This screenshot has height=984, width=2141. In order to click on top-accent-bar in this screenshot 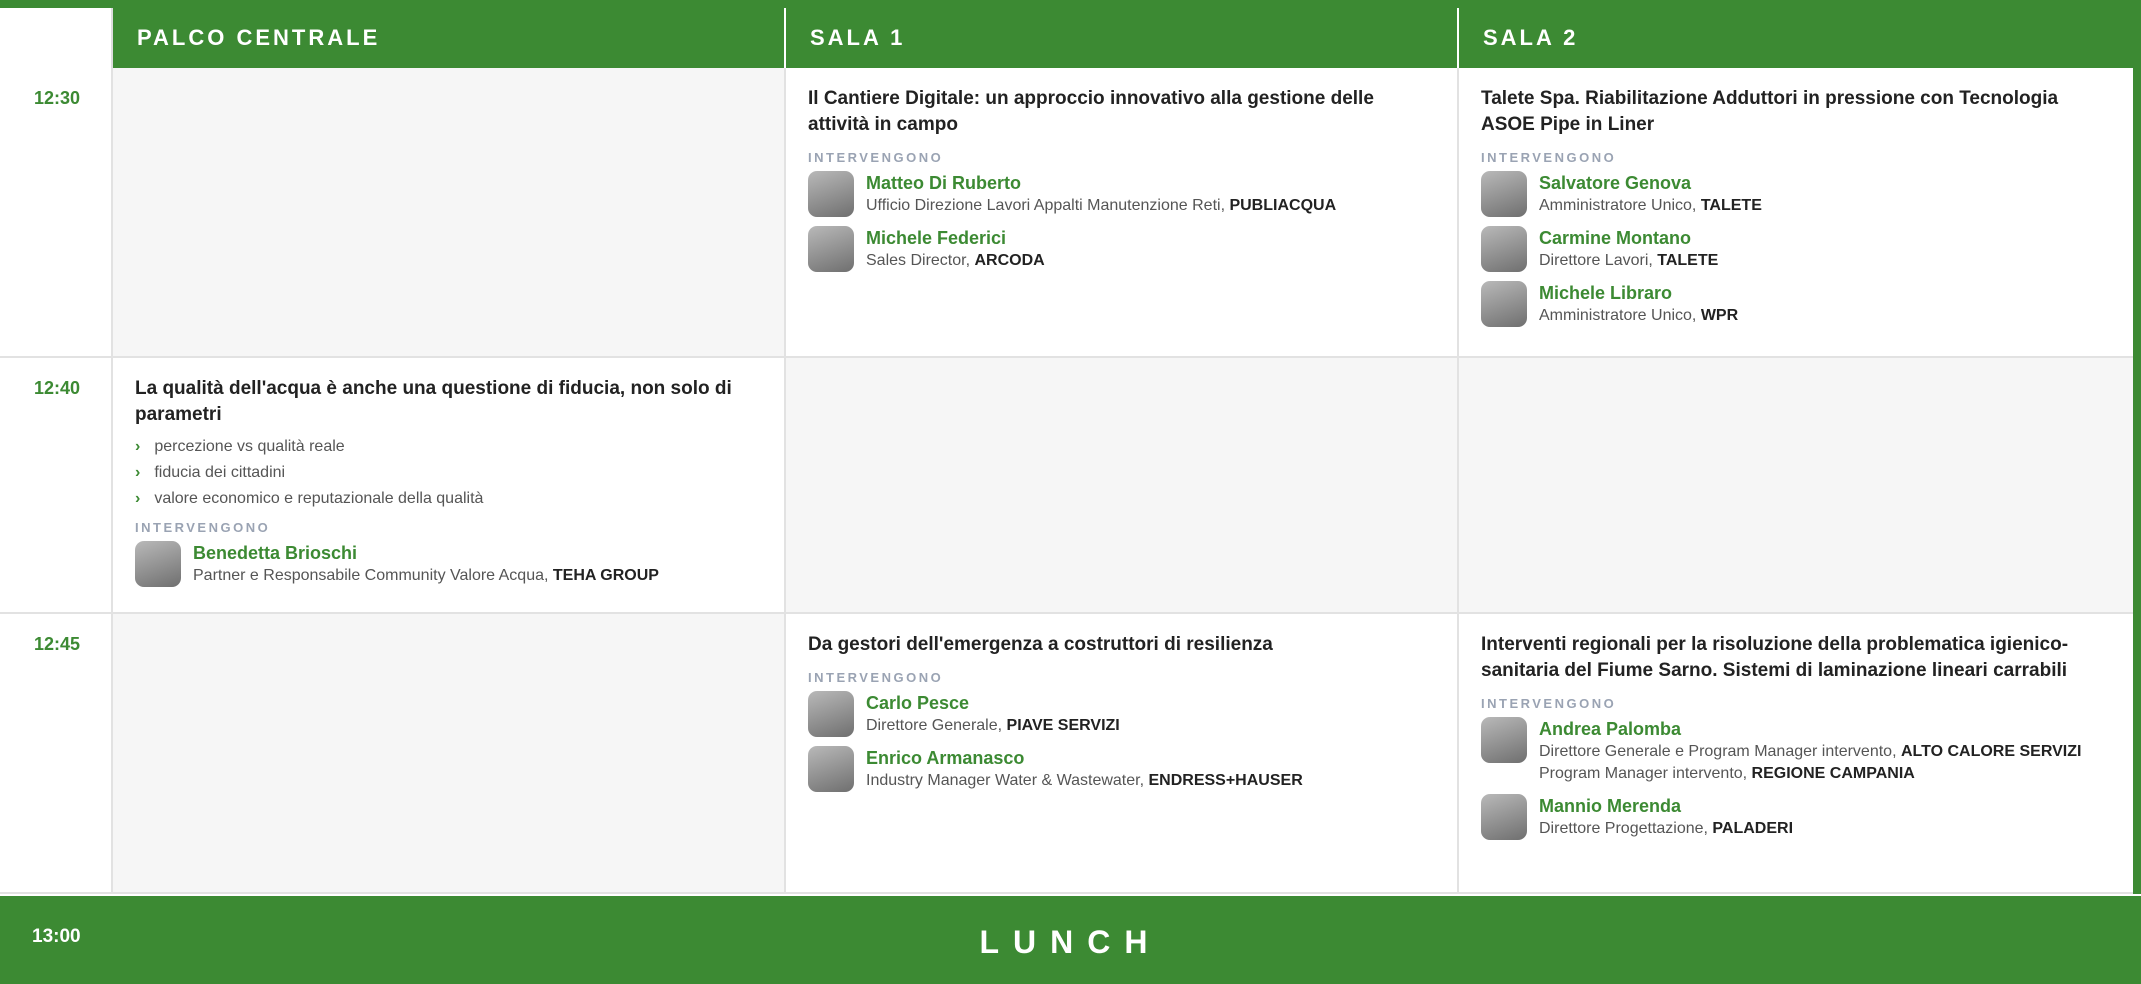, I will do `click(1070, 4)`.